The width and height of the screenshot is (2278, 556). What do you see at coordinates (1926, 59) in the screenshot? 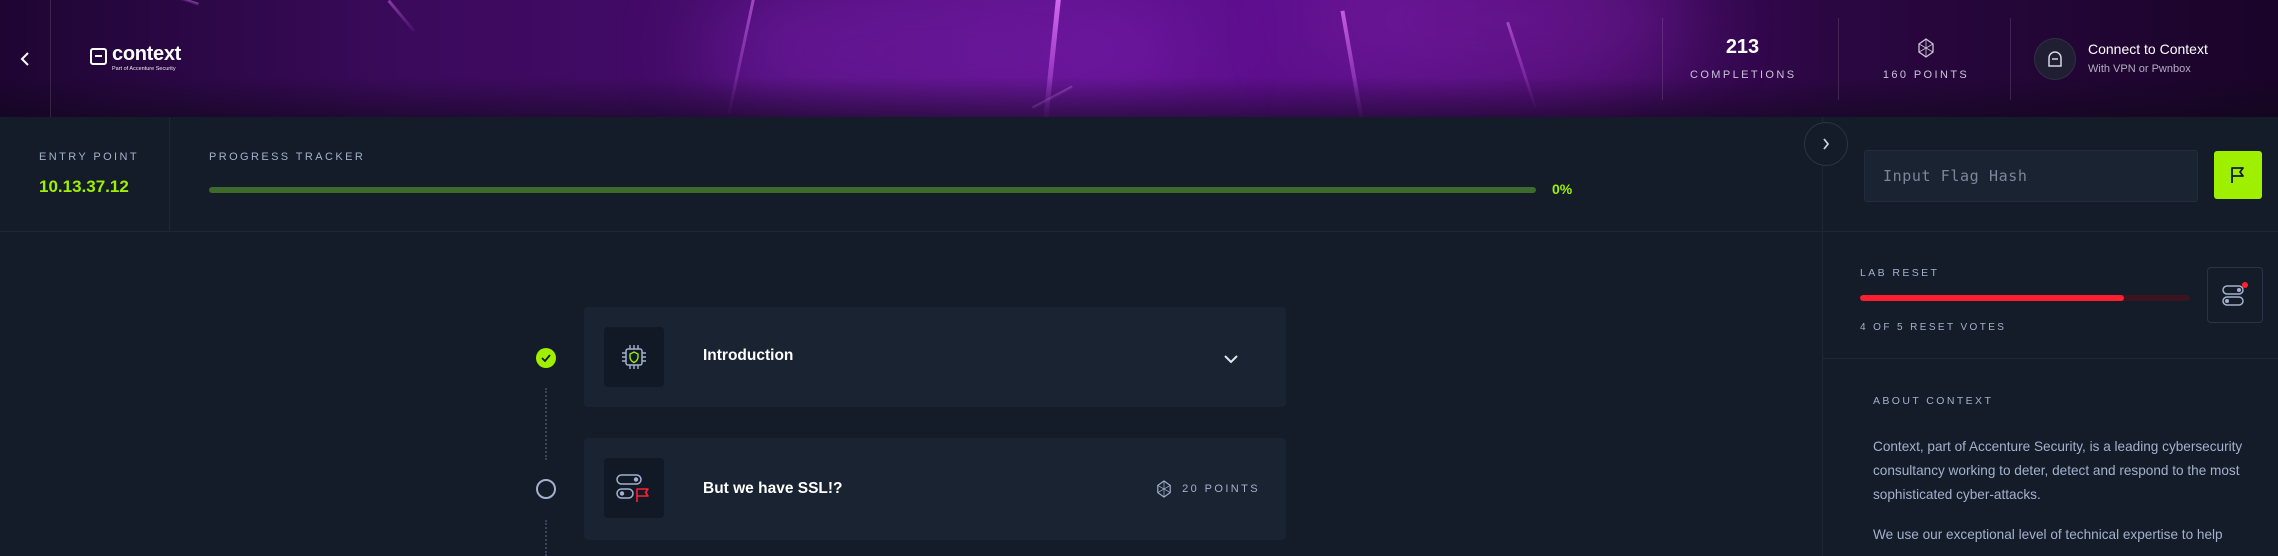
I see `points-stat: 160 POINTS` at bounding box center [1926, 59].